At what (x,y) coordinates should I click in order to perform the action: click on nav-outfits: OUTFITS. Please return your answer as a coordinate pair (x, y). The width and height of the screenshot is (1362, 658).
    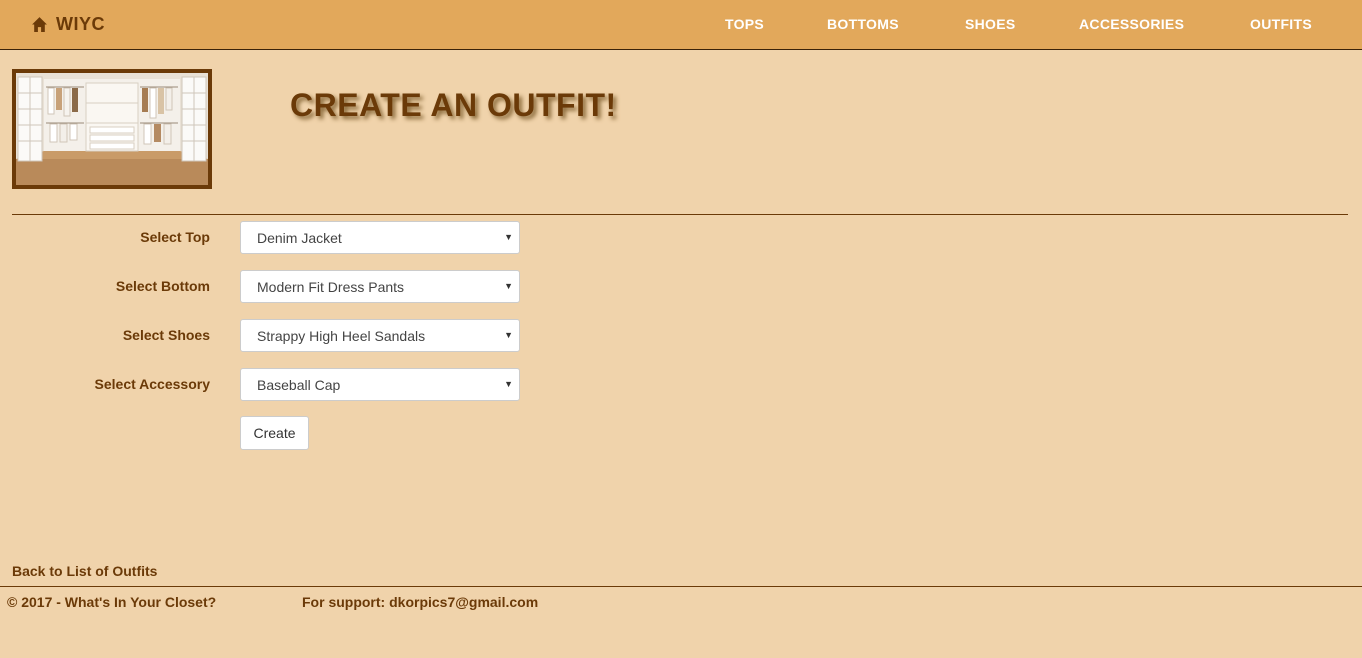
    Looking at the image, I should click on (1281, 24).